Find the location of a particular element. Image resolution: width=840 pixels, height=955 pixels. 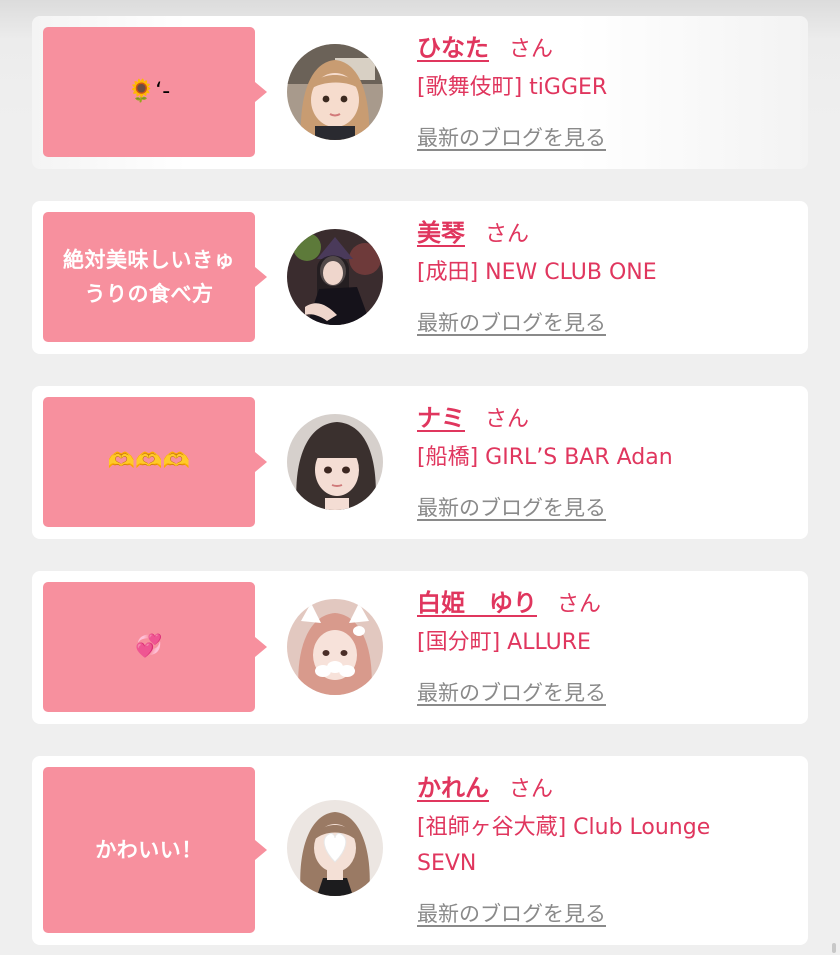

blog-title-bubble: 🫶🫶🫶 is located at coordinates (155, 462).